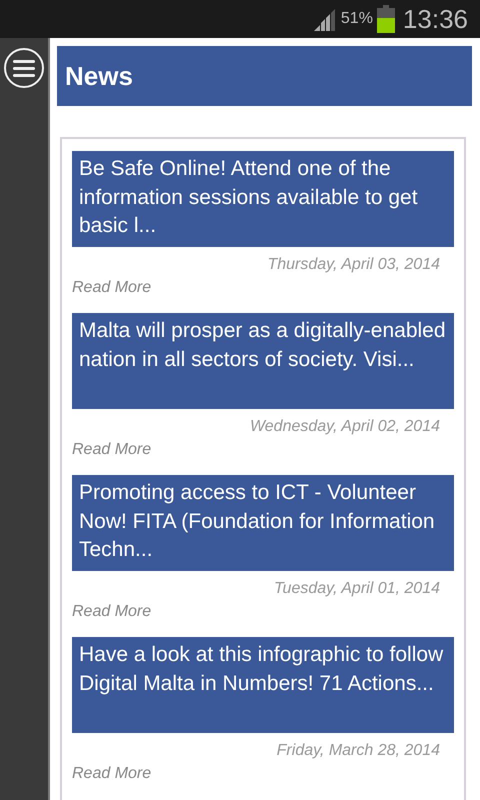  What do you see at coordinates (324, 19) in the screenshot?
I see `signal-icon` at bounding box center [324, 19].